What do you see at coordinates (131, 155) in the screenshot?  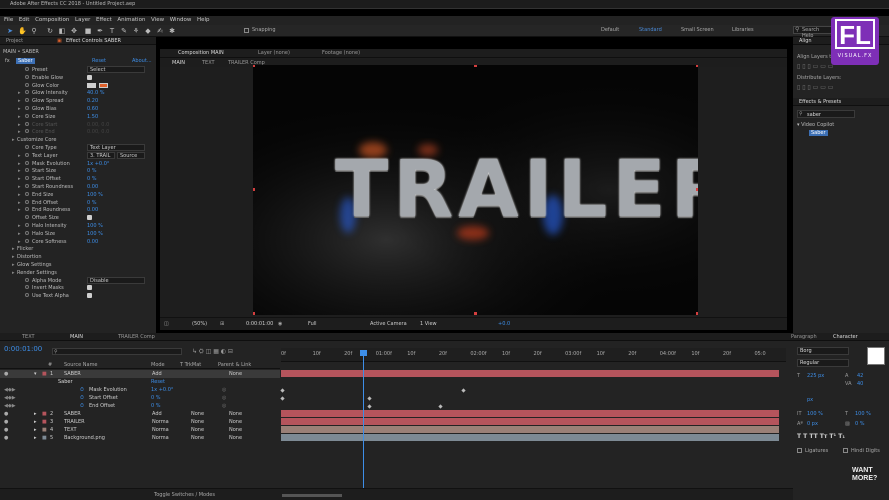 I see `source-dropdown: Source` at bounding box center [131, 155].